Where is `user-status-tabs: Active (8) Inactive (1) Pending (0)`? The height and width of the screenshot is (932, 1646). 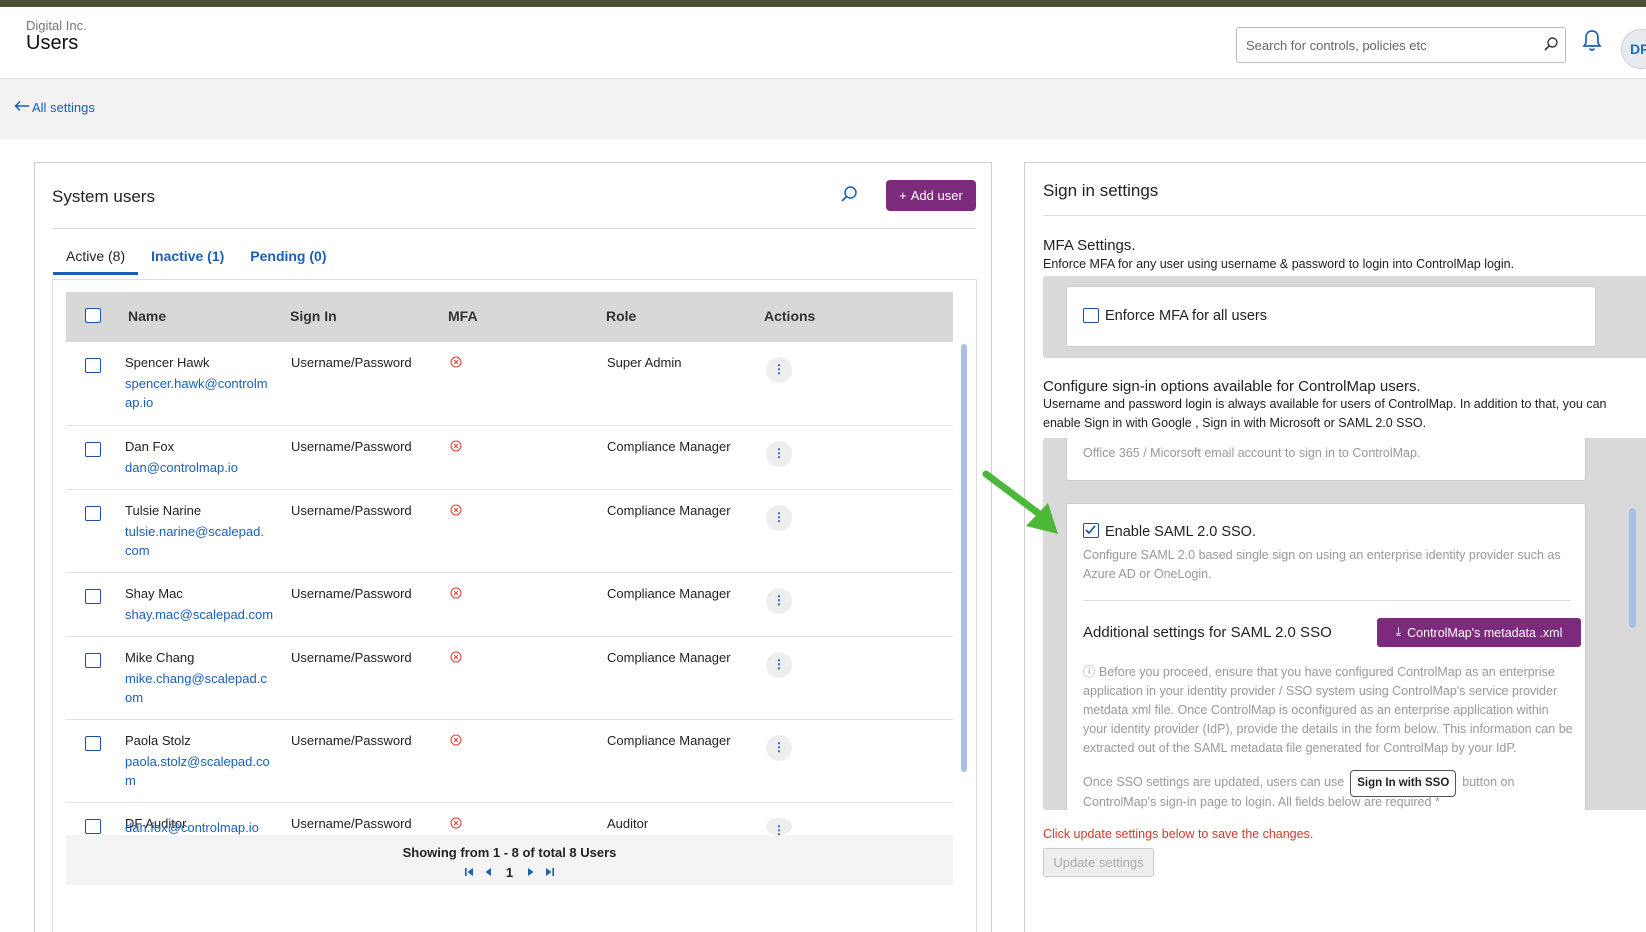 user-status-tabs: Active (8) Inactive (1) Pending (0) is located at coordinates (196, 258).